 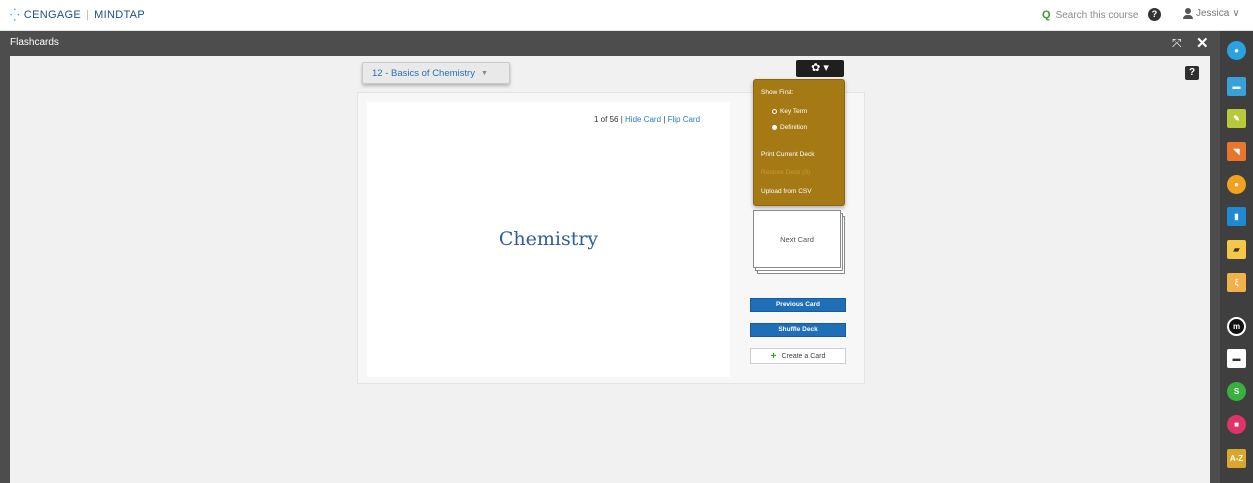 What do you see at coordinates (34, 42) in the screenshot?
I see `panel-title: Flashcards` at bounding box center [34, 42].